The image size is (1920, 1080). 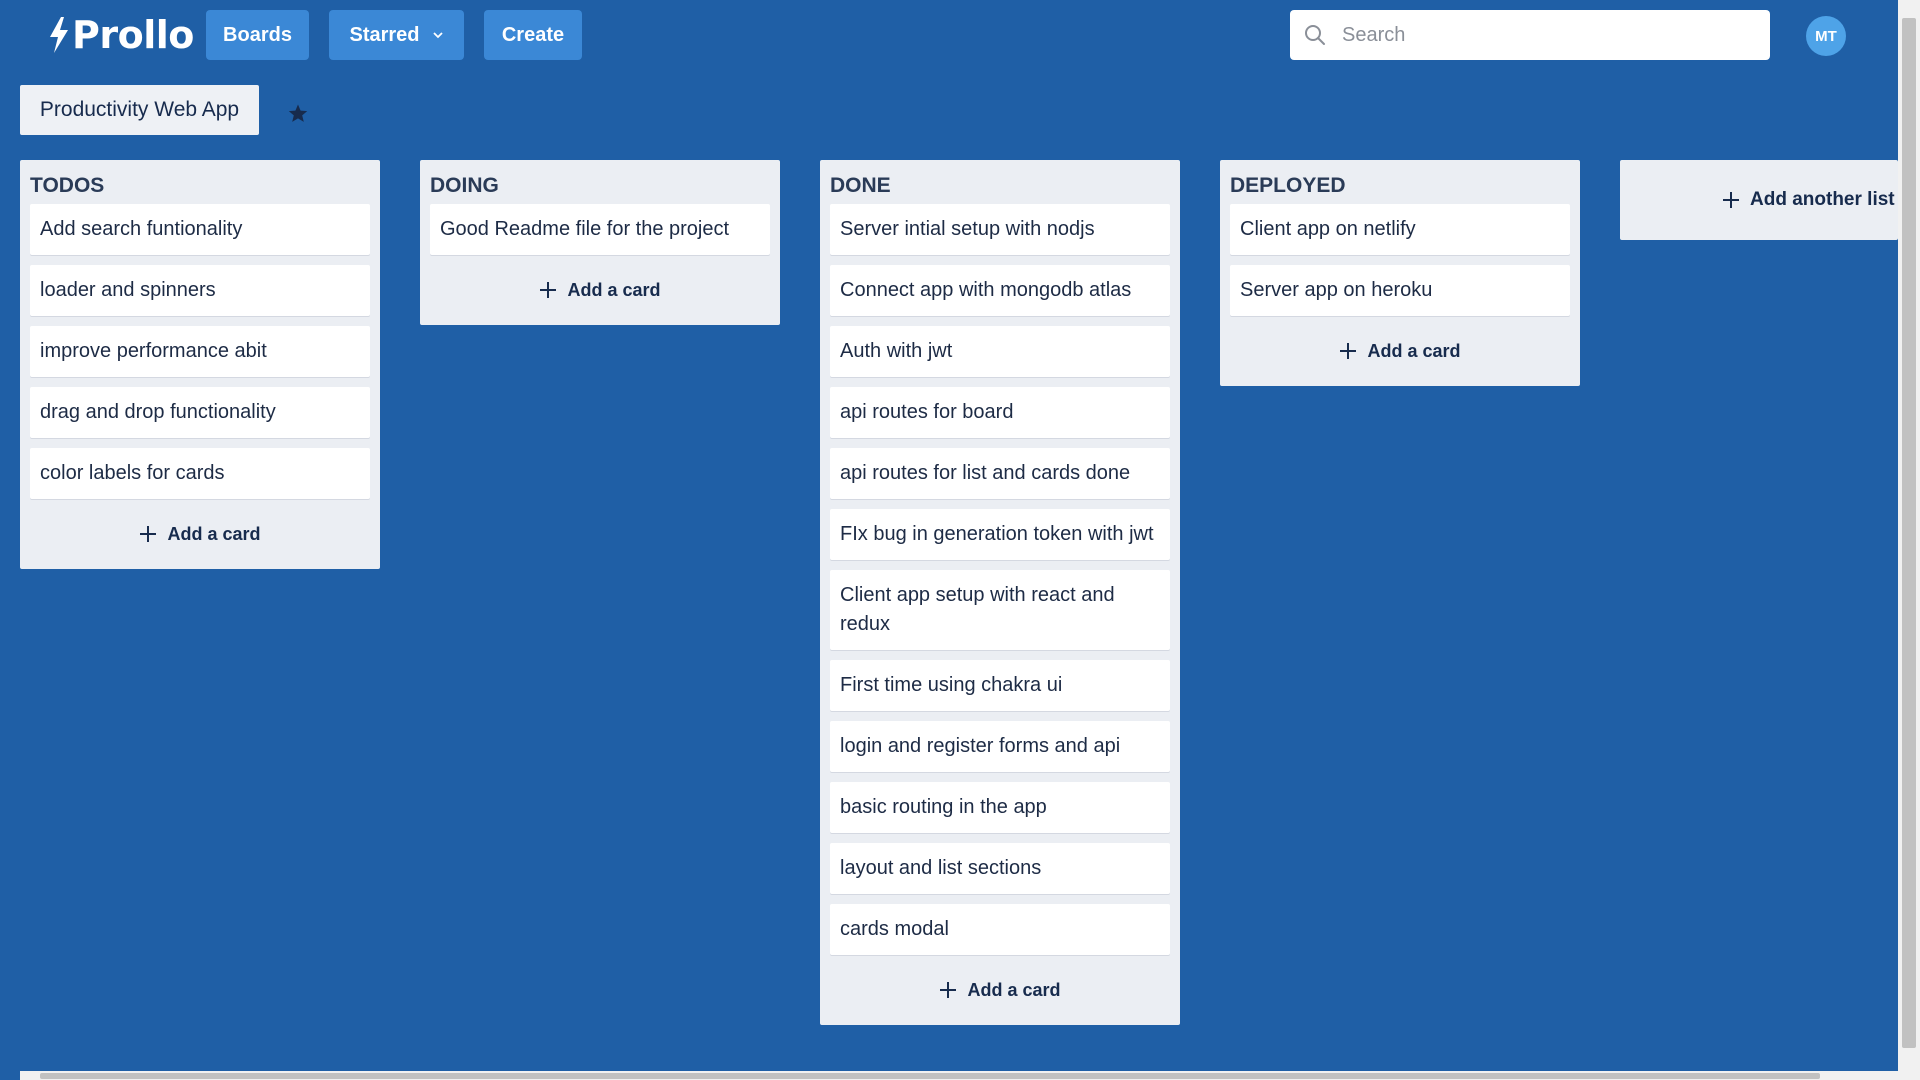 What do you see at coordinates (1315, 35) in the screenshot?
I see `search-icon` at bounding box center [1315, 35].